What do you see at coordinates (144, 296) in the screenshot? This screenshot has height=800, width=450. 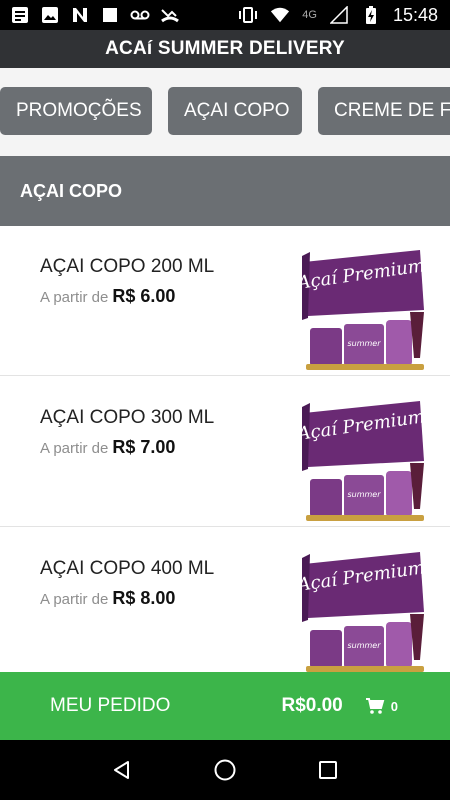 I see `product-price: R$ 6.00` at bounding box center [144, 296].